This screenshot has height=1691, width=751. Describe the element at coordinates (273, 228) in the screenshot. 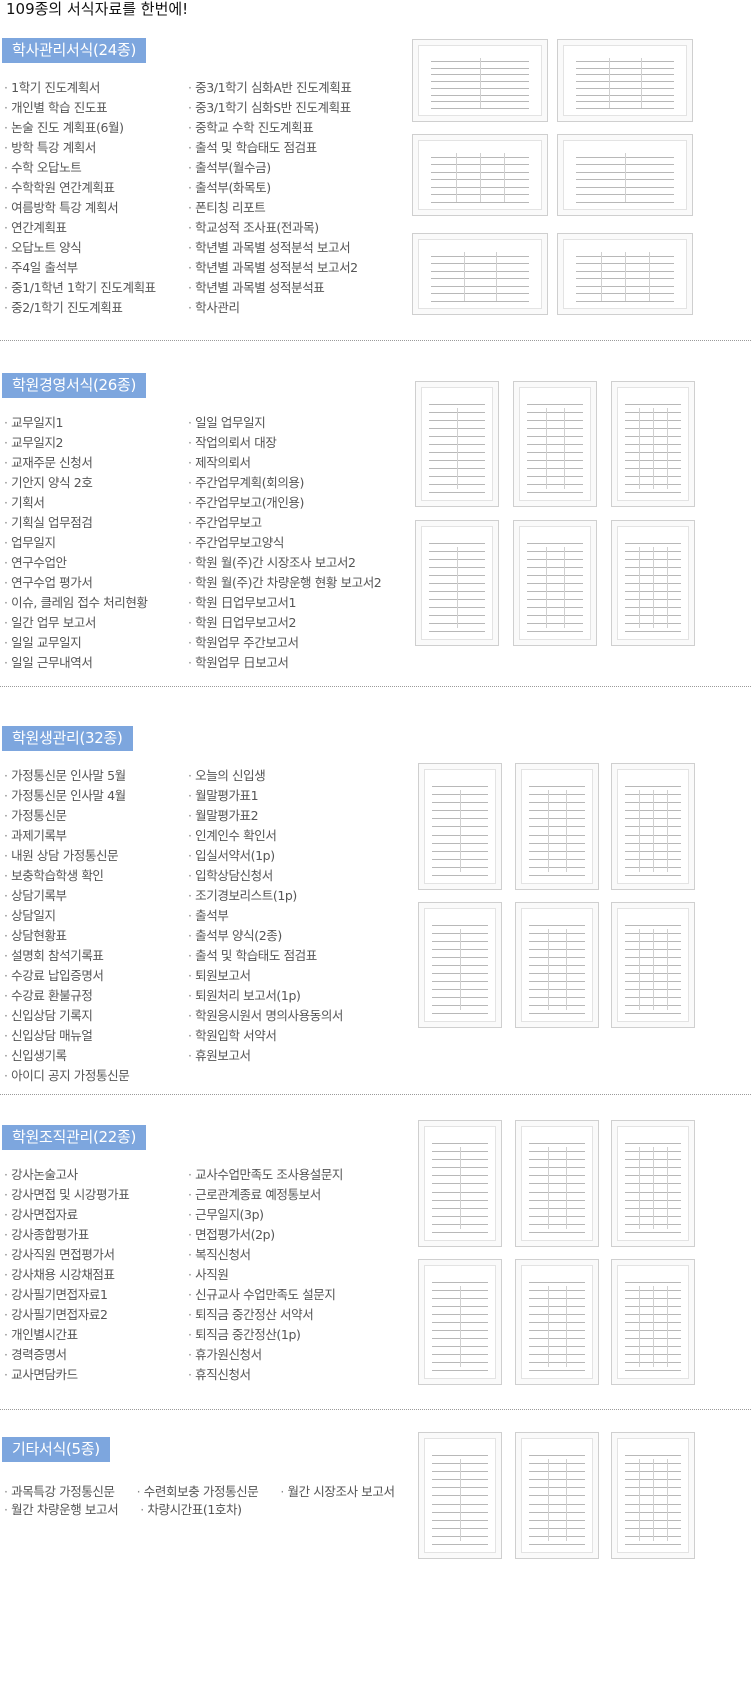

I see `form-list-item: 학교성적 조사표(전과목)` at that location.